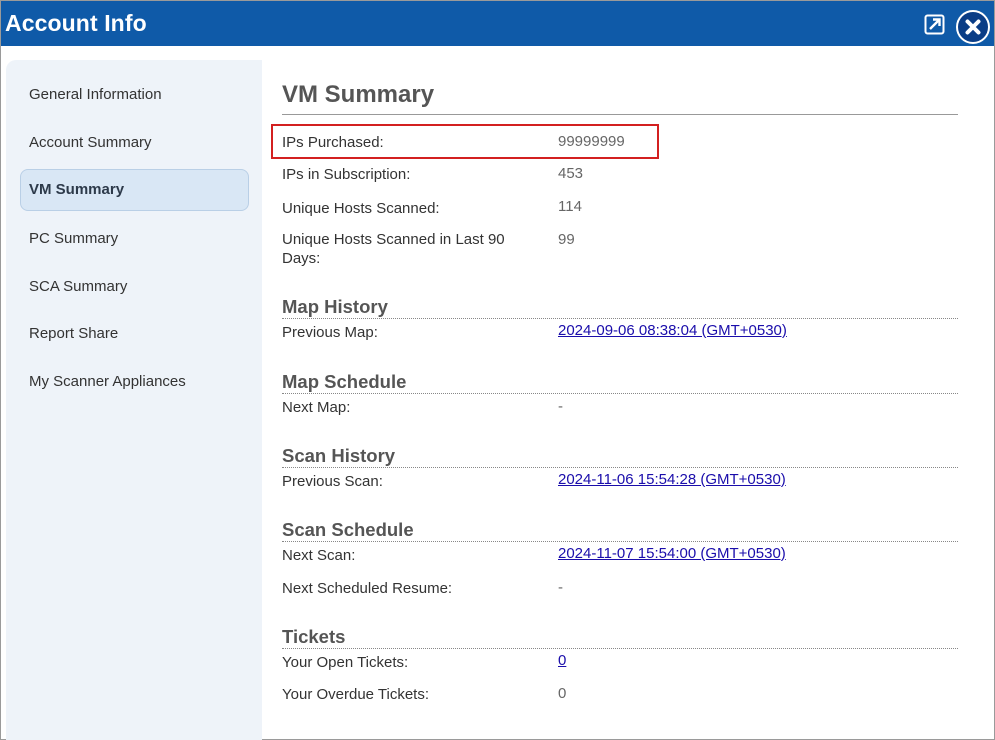 This screenshot has height=740, width=995. What do you see at coordinates (934, 24) in the screenshot?
I see `popout-icon` at bounding box center [934, 24].